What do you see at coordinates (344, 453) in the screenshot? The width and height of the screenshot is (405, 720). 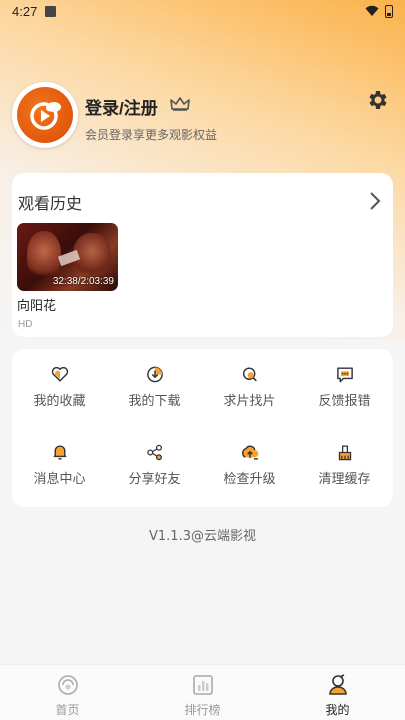 I see `clean-icon` at bounding box center [344, 453].